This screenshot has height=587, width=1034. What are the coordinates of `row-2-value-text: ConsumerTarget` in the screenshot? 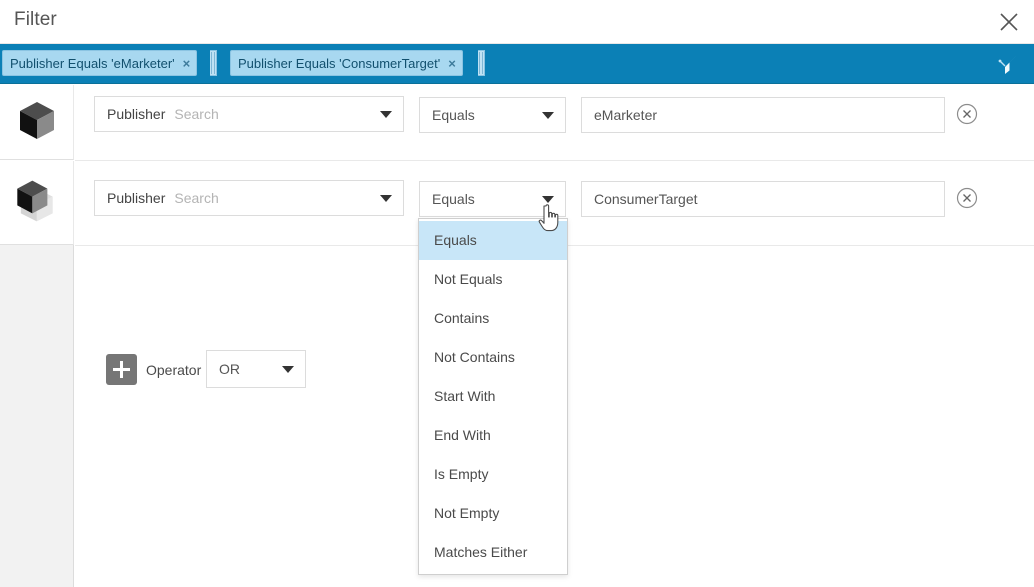 It's located at (646, 199).